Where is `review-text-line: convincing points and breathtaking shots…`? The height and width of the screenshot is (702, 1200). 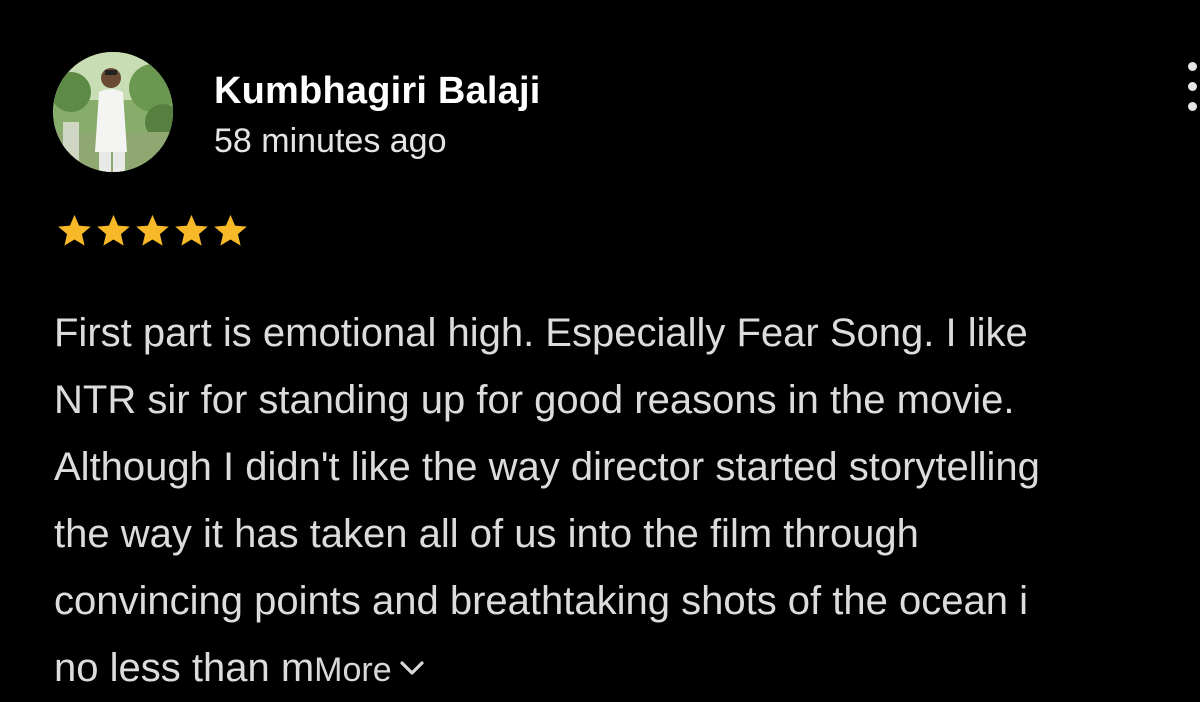 review-text-line: convincing points and breathtaking shots… is located at coordinates (541, 601).